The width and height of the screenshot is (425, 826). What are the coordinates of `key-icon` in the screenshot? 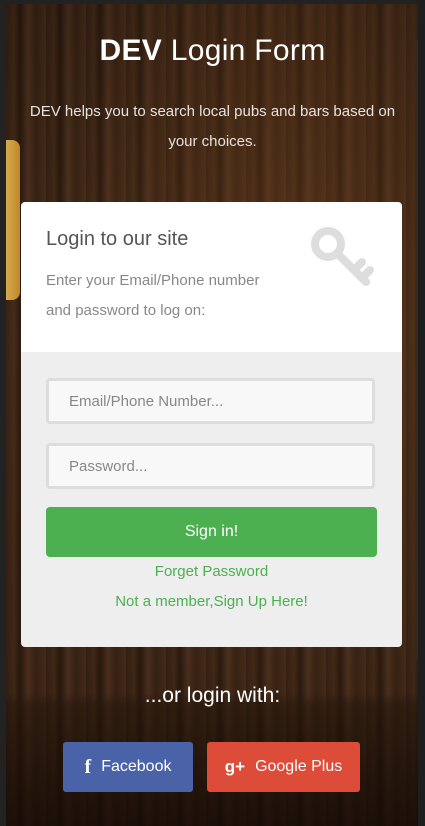 It's located at (342, 256).